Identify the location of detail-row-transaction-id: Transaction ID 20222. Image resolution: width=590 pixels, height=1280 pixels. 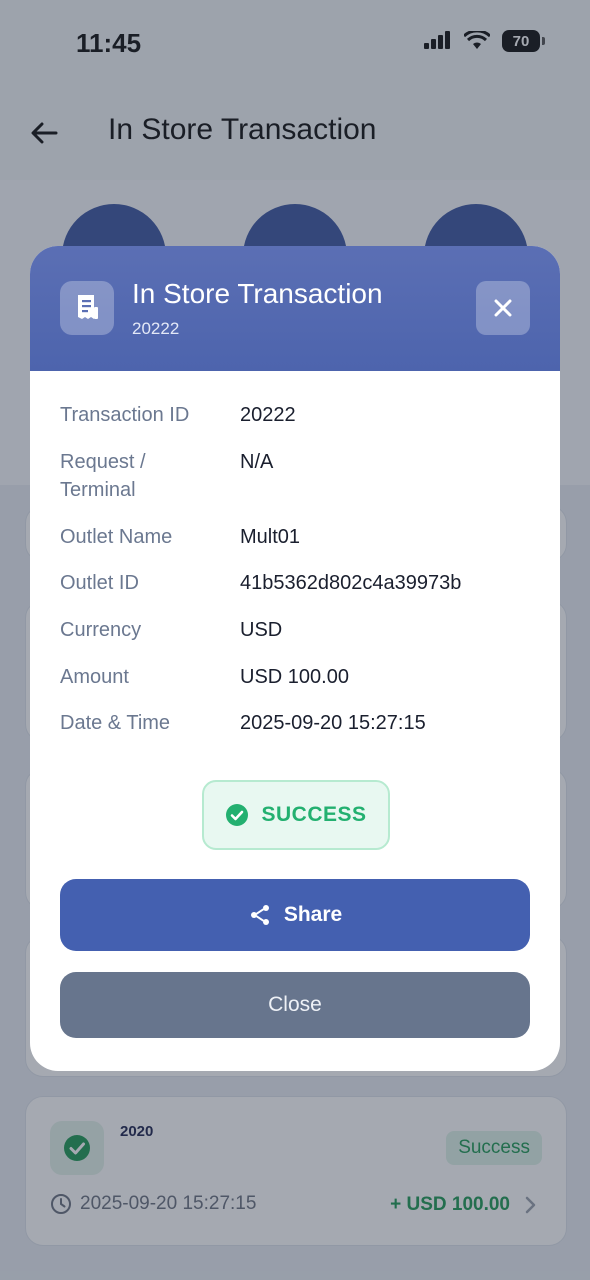
(295, 415).